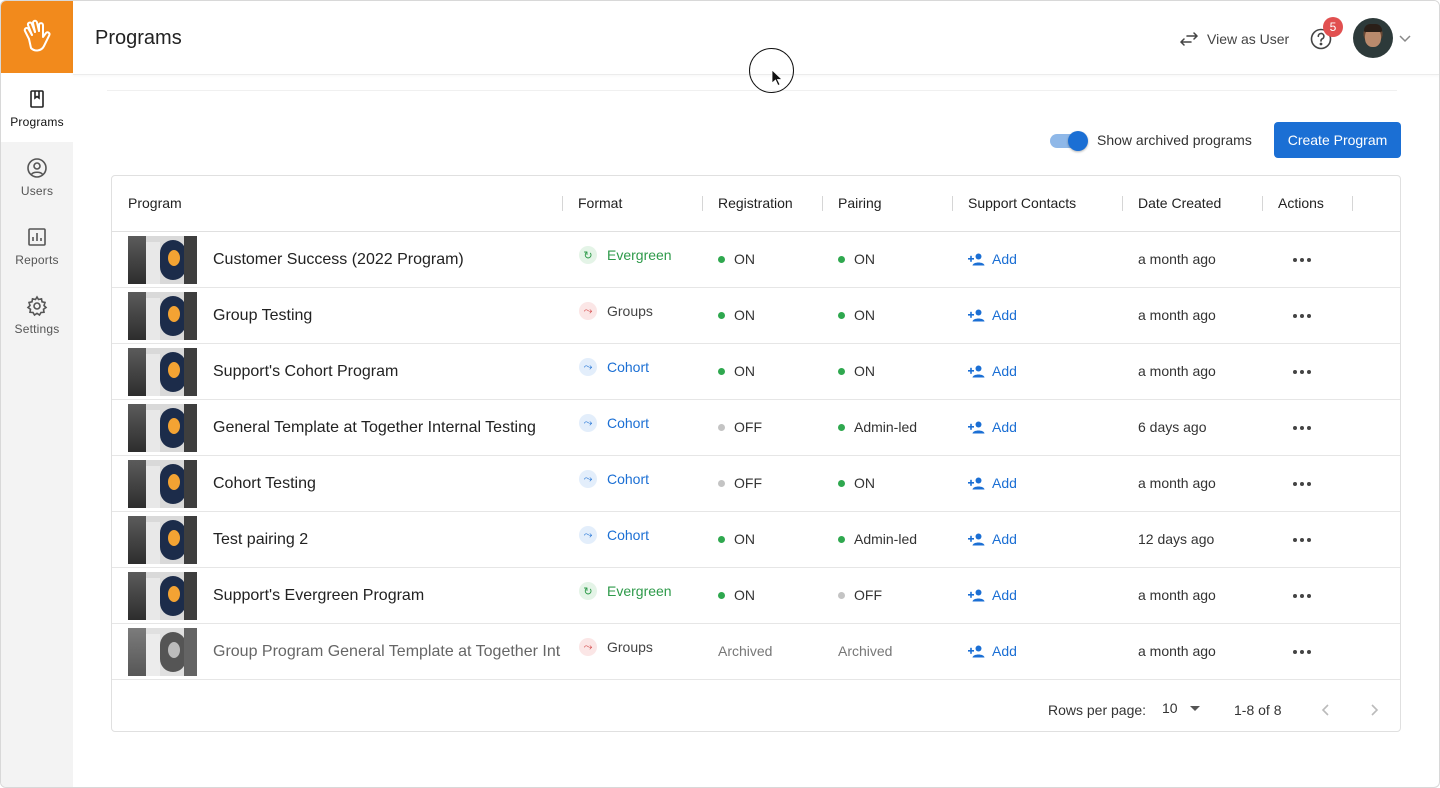 This screenshot has width=1440, height=788. I want to click on column-header-program: Program, so click(155, 203).